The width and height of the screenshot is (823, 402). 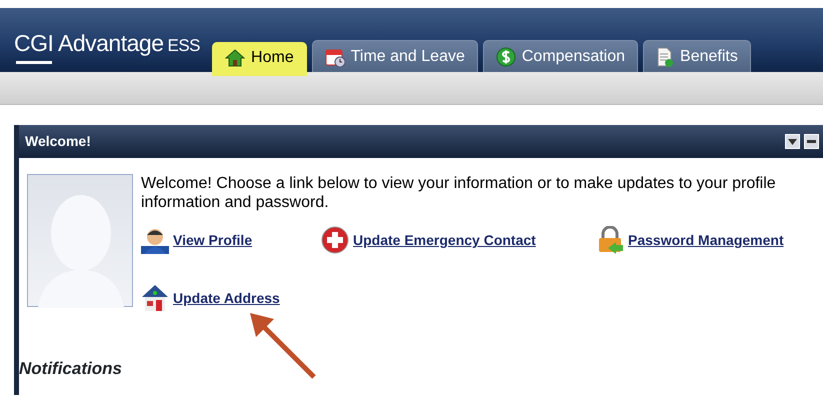 I want to click on profile-link: Update Address, so click(x=226, y=298).